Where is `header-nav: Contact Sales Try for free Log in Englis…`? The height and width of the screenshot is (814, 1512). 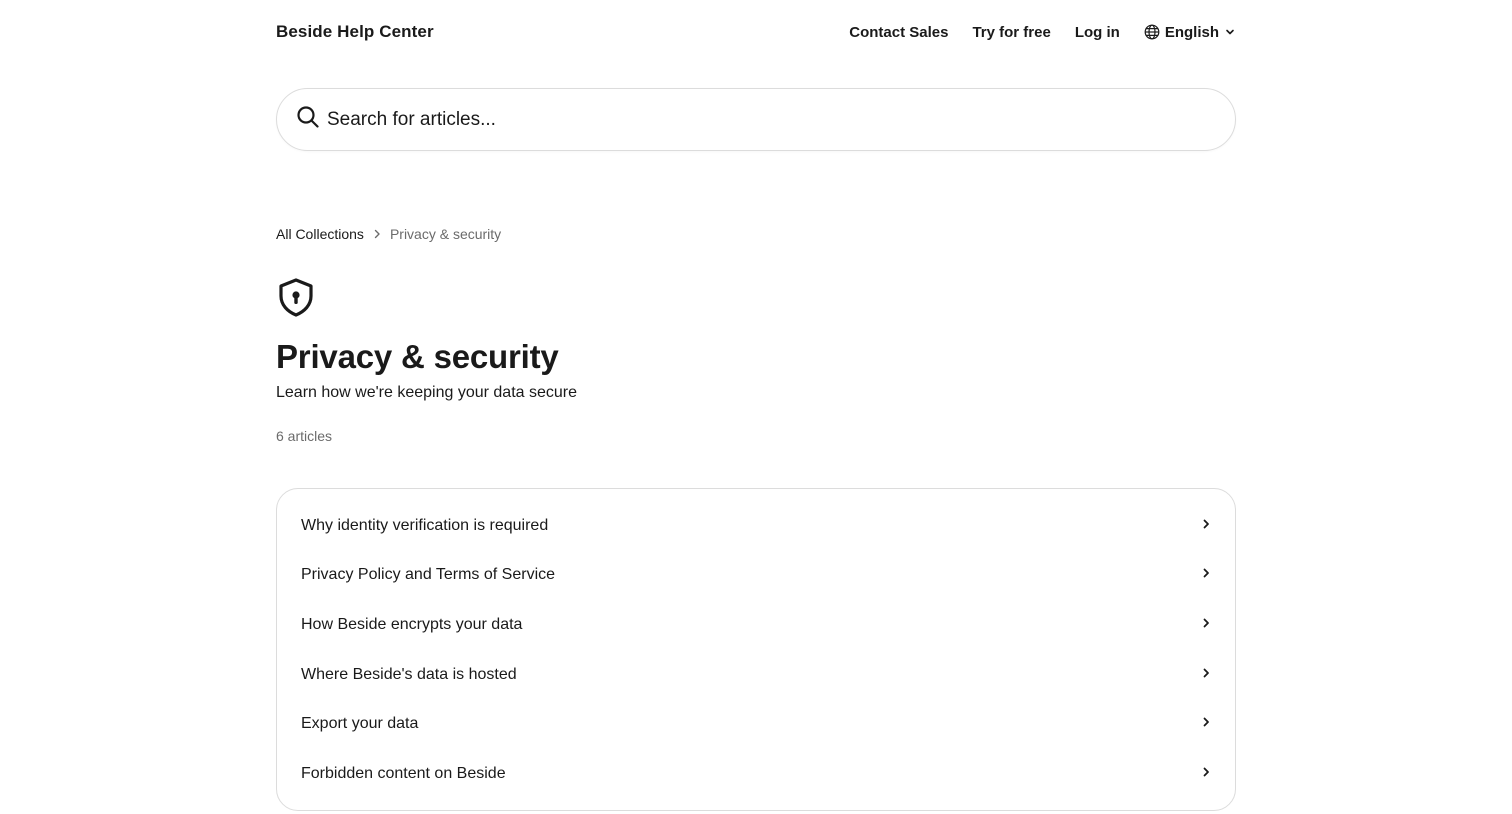
header-nav: Contact Sales Try for free Log in Englis… is located at coordinates (1042, 32).